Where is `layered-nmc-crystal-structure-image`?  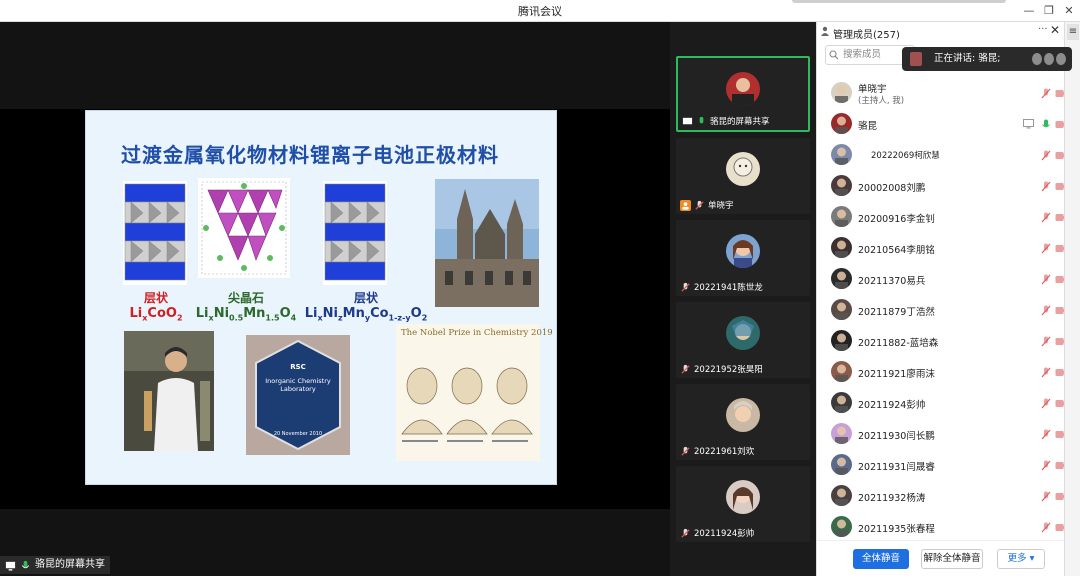 layered-nmc-crystal-structure-image is located at coordinates (355, 233).